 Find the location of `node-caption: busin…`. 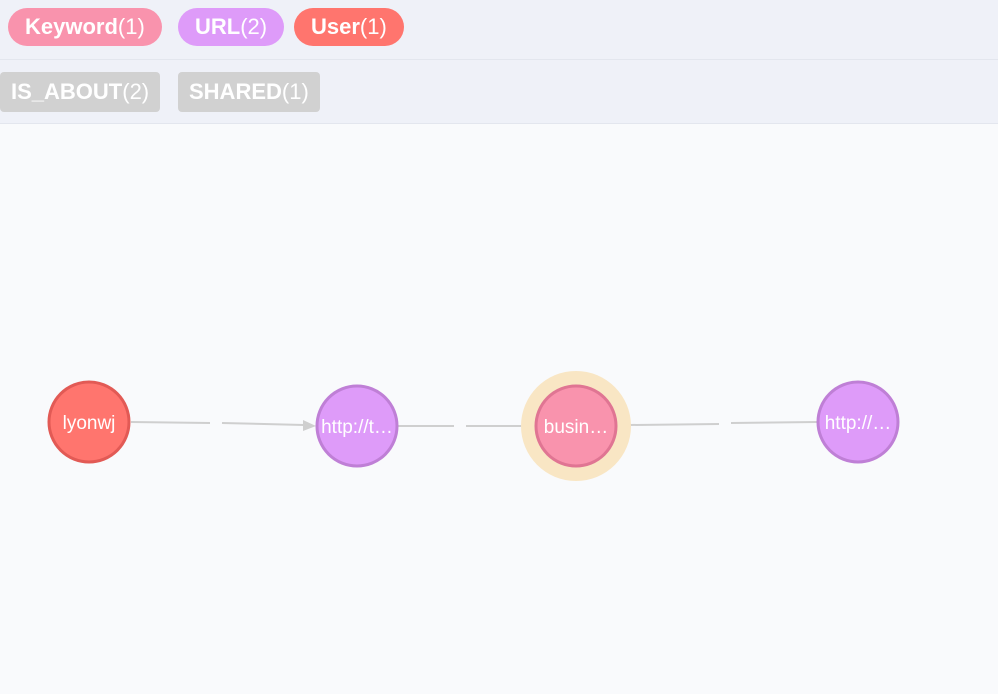

node-caption: busin… is located at coordinates (576, 427).